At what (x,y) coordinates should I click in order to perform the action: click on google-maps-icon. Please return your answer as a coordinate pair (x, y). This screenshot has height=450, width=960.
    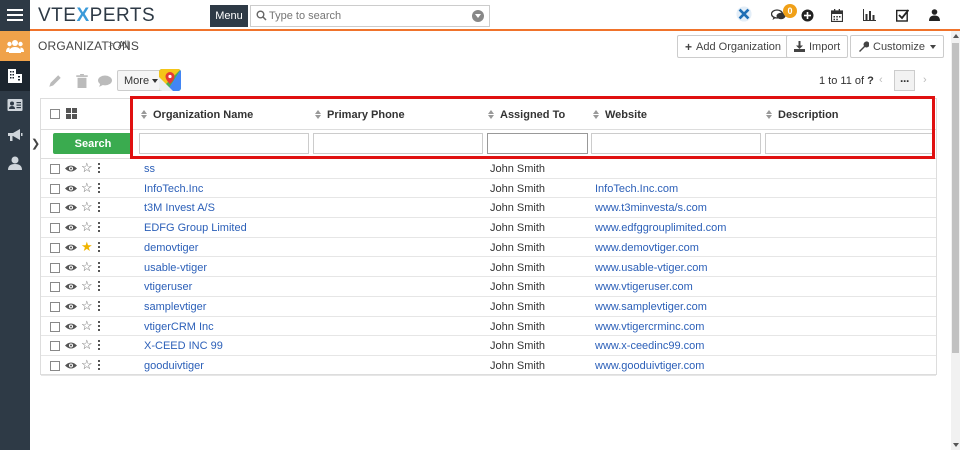
    Looking at the image, I should click on (170, 80).